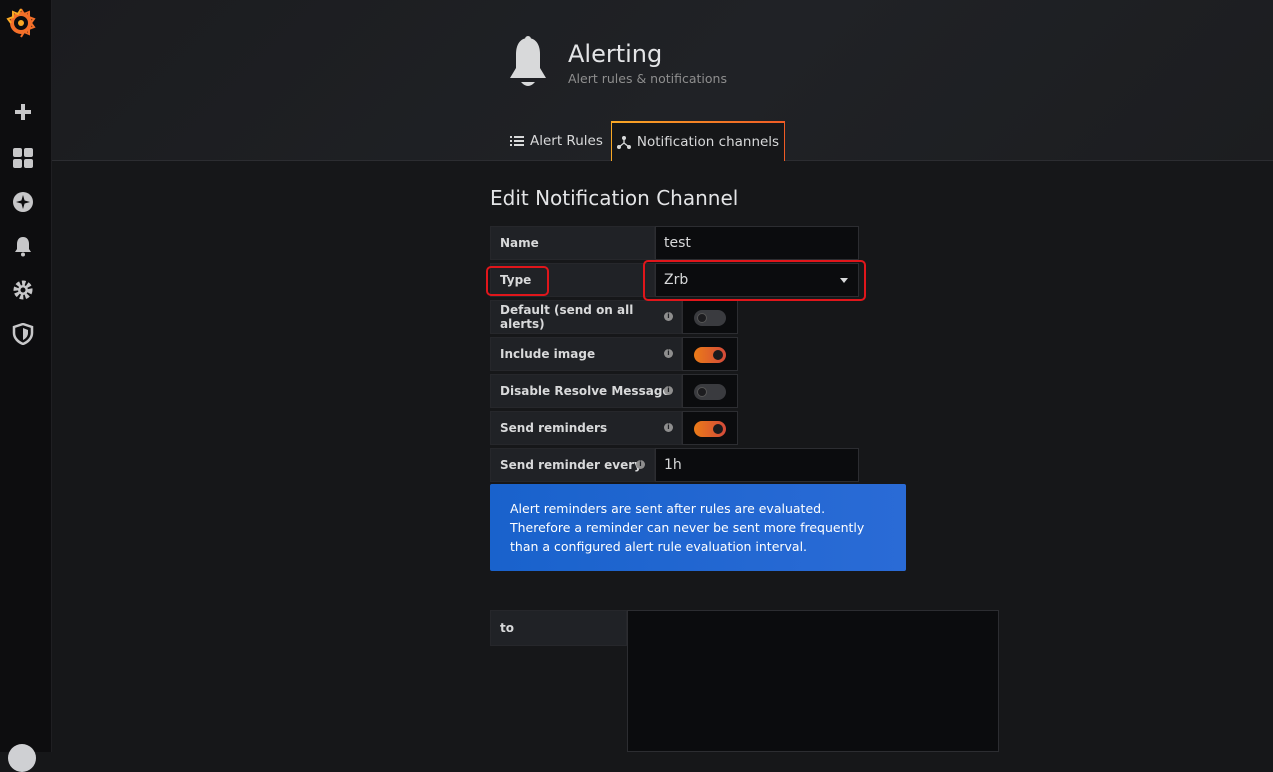 This screenshot has width=1273, height=772. I want to click on include-image-toggle, so click(710, 355).